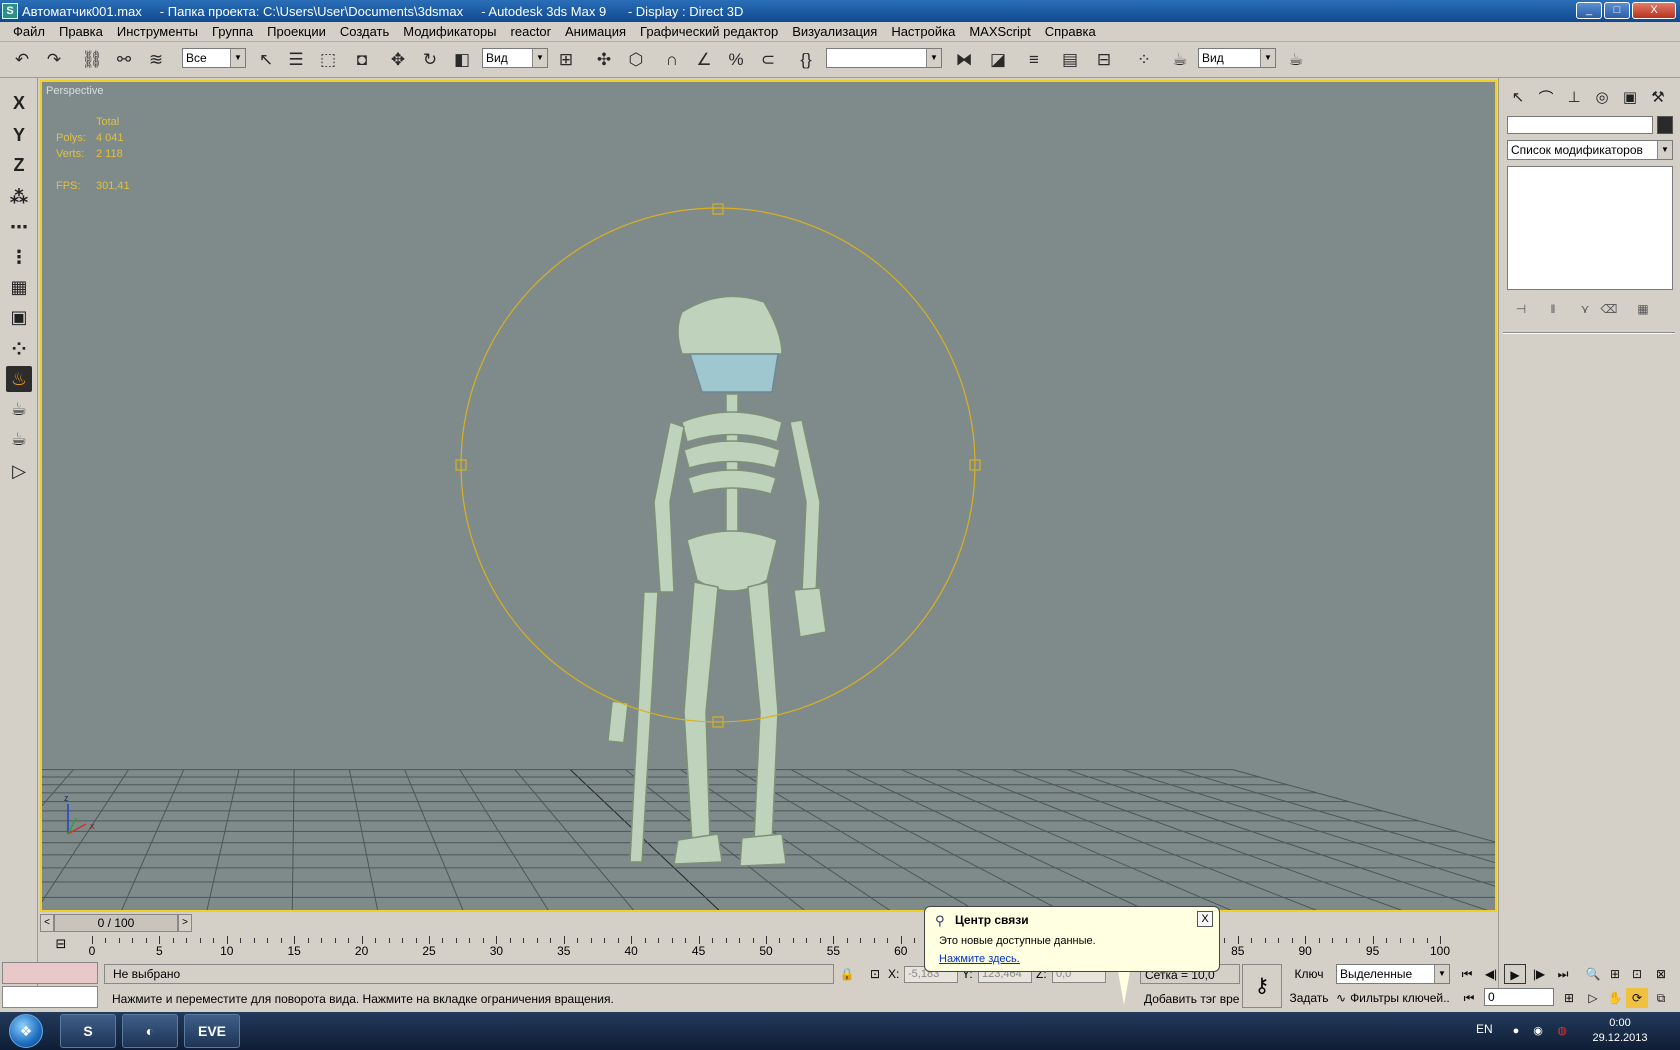 The height and width of the screenshot is (1050, 1680). Describe the element at coordinates (50, 997) in the screenshot. I see `maxscript-listener-white` at that location.